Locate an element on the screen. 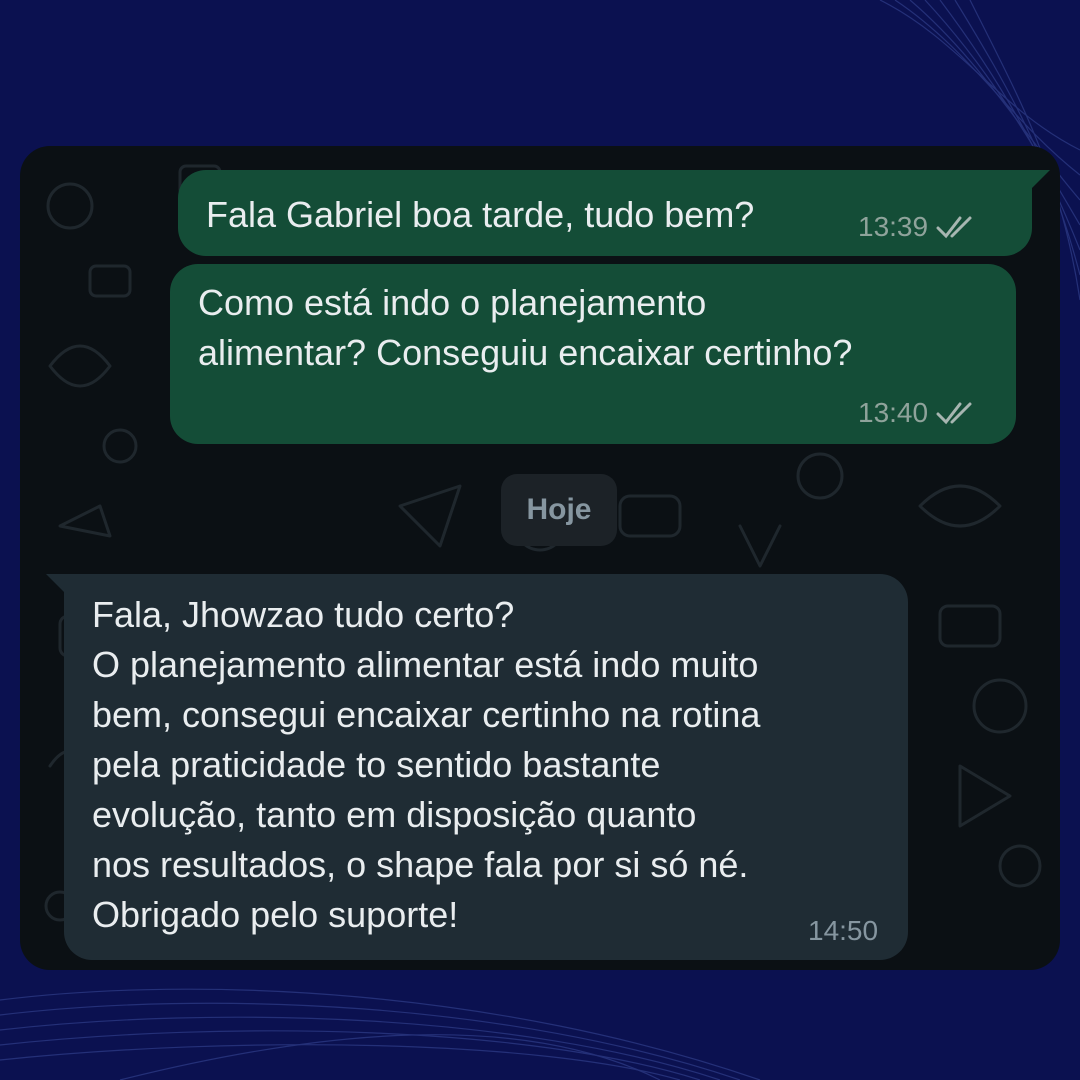 The width and height of the screenshot is (1080, 1080). message-time: 13:39 is located at coordinates (893, 226).